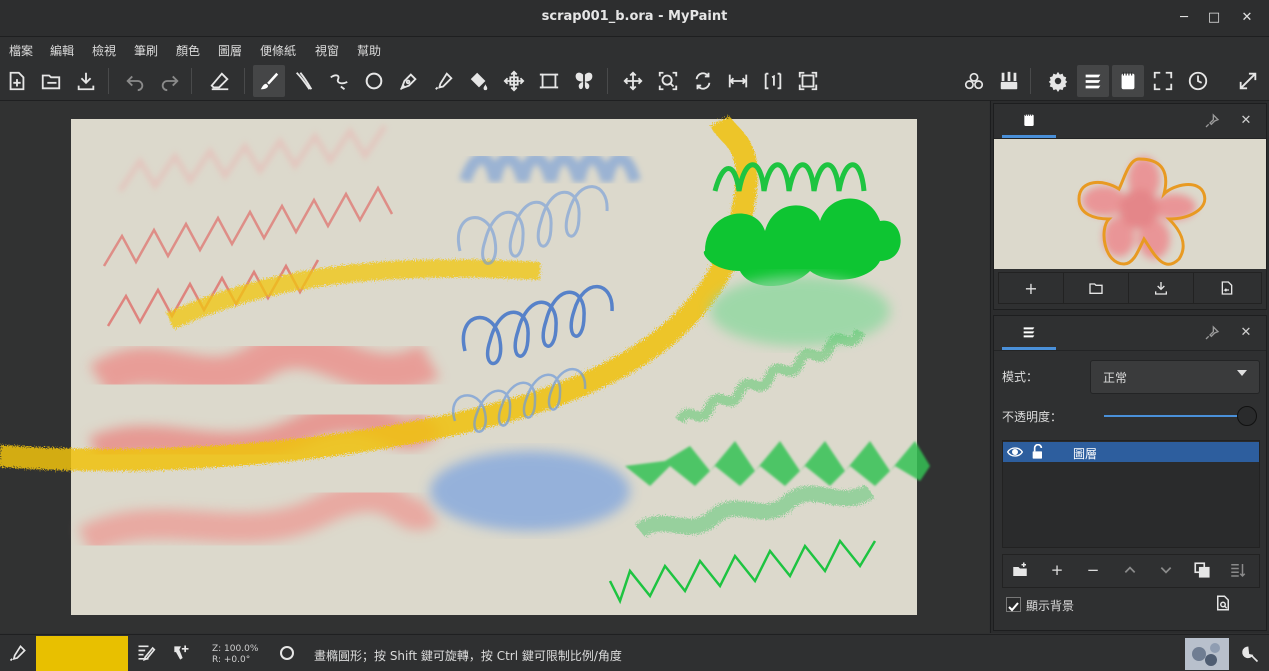 This screenshot has width=1269, height=671. What do you see at coordinates (146, 653) in the screenshot?
I see `brush-settings-icon` at bounding box center [146, 653].